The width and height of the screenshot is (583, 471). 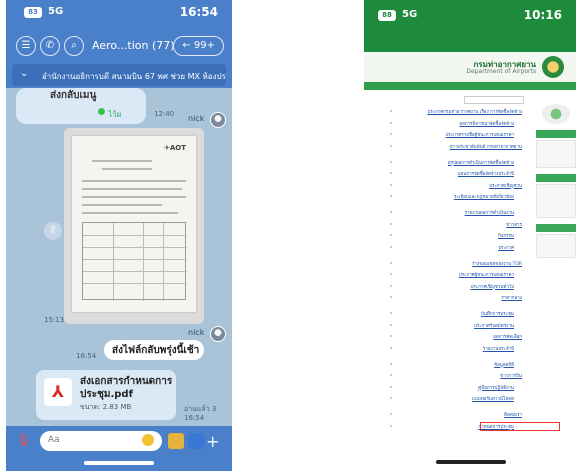 What do you see at coordinates (481, 162) in the screenshot?
I see `site-link: สรุปผลการดำเนินการจัดซื้อจัดจ้าง` at bounding box center [481, 162].